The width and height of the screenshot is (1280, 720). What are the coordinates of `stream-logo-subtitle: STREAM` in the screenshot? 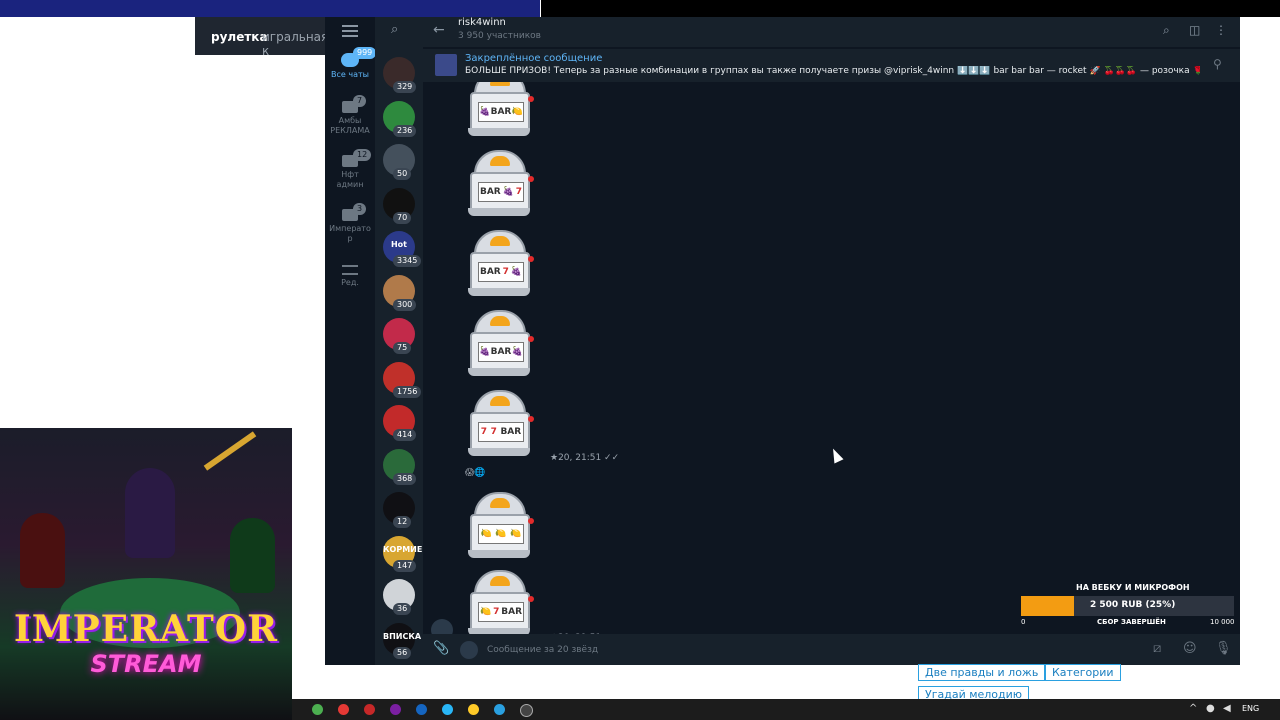 It's located at (146, 664).